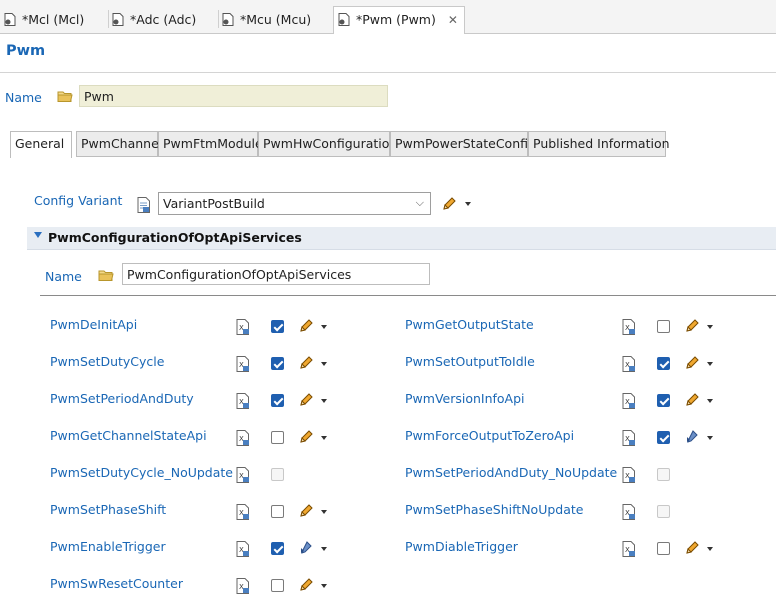 The width and height of the screenshot is (776, 604). What do you see at coordinates (233, 96) in the screenshot?
I see `name-field: Pwm` at bounding box center [233, 96].